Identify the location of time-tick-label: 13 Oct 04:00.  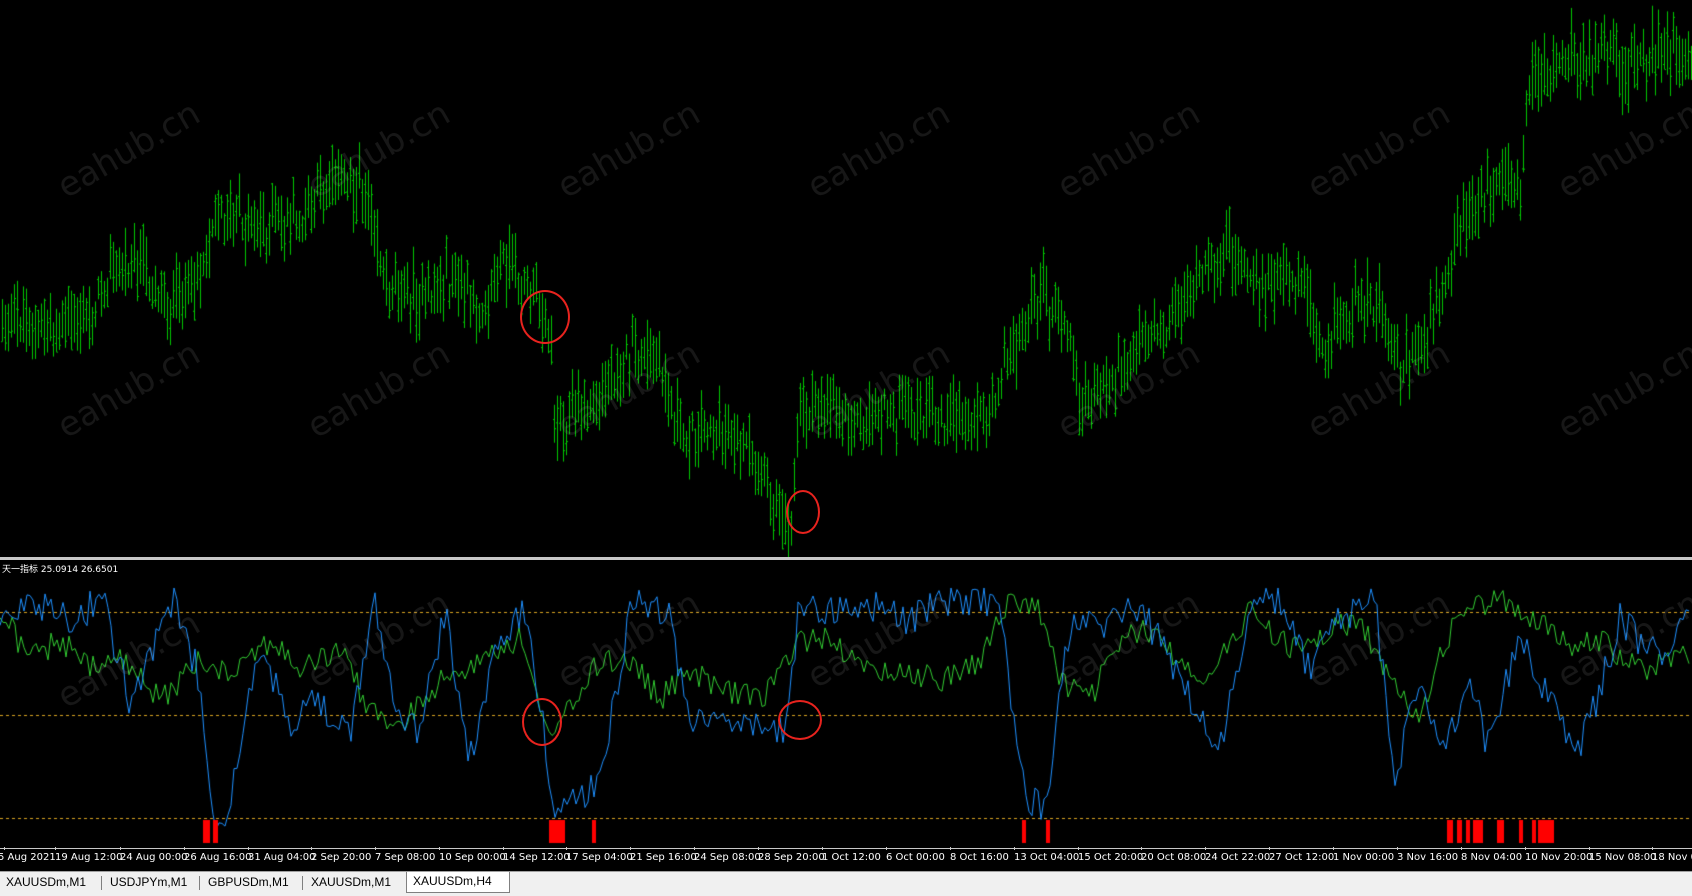
(1047, 857).